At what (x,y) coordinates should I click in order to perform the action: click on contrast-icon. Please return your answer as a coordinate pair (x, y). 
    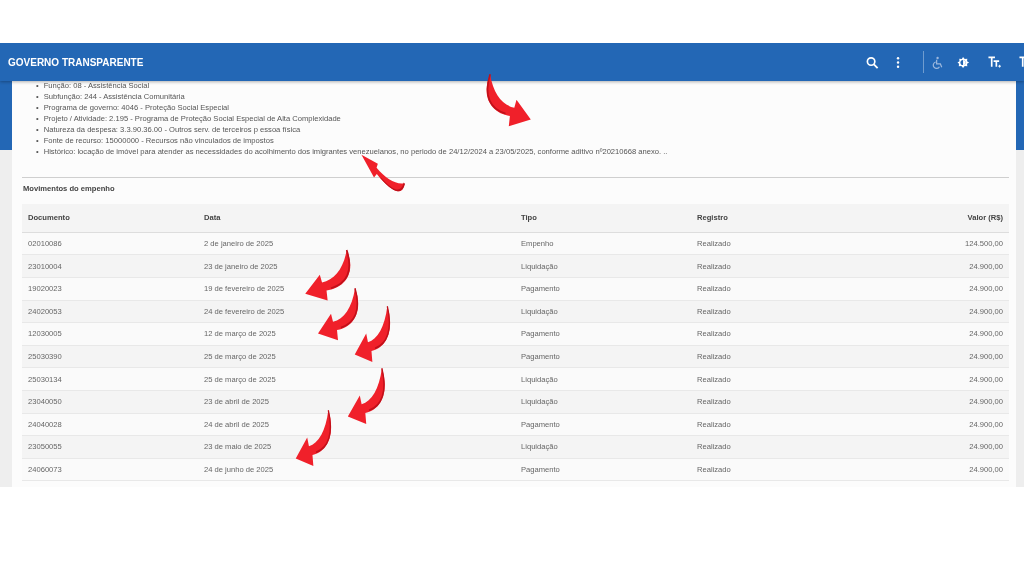
    Looking at the image, I should click on (963, 62).